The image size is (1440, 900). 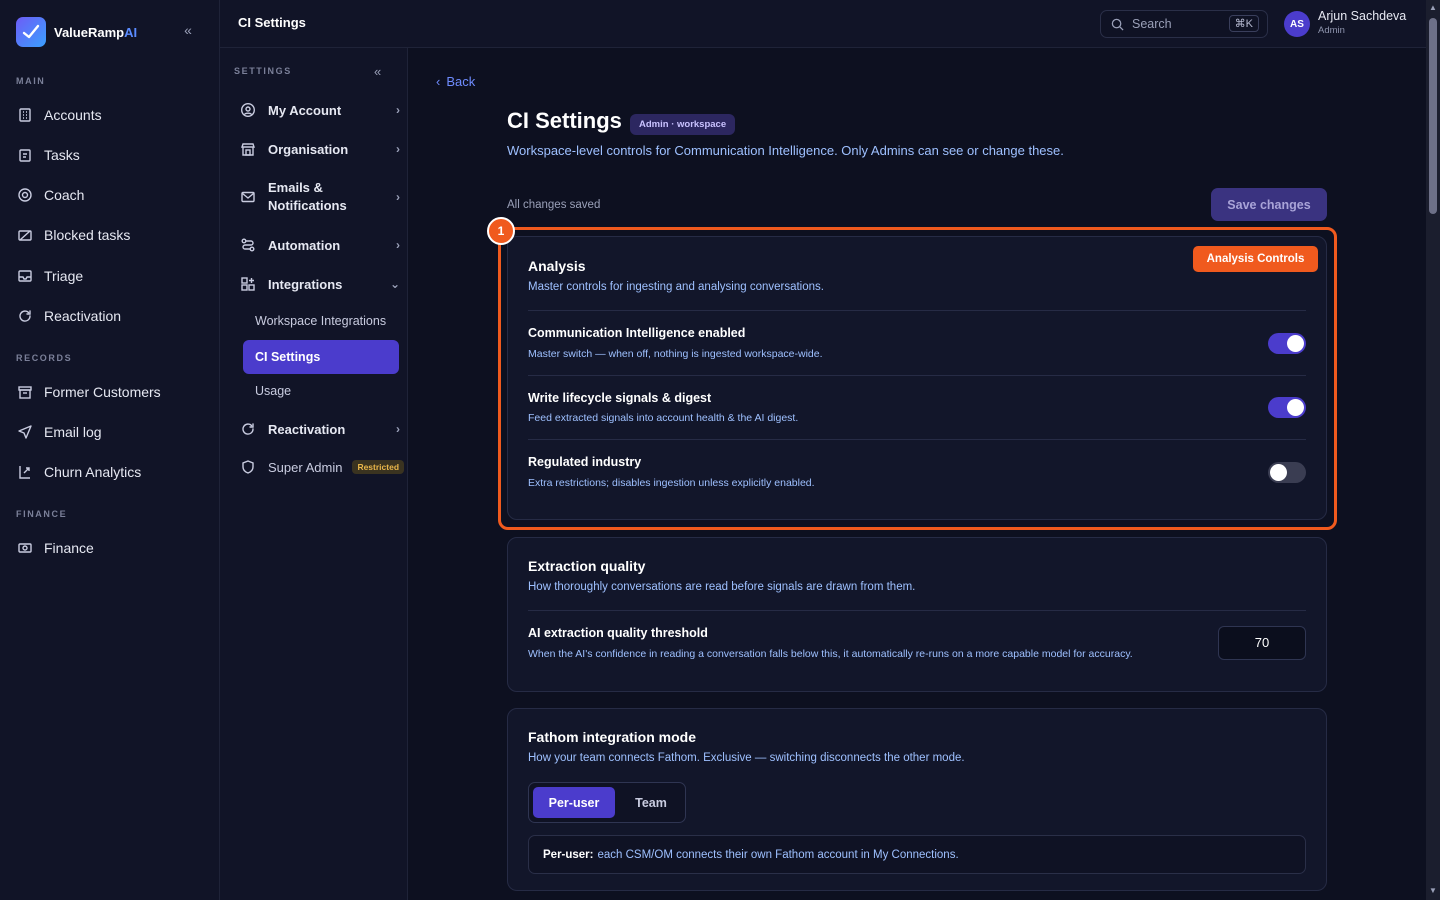 I want to click on search-shortcut: ⌘K, so click(x=1243, y=23).